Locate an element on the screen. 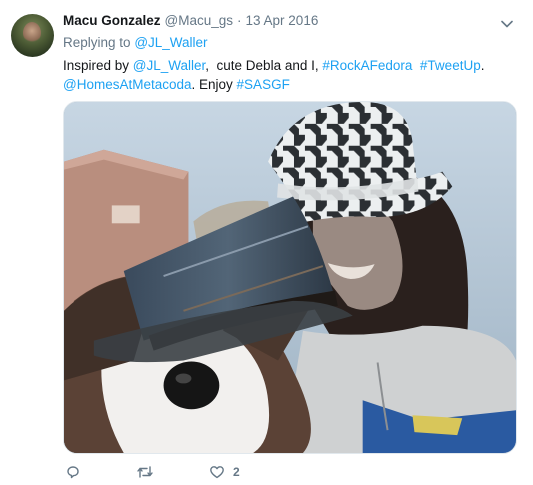  hashtag-link: #RockAFedora is located at coordinates (367, 65).